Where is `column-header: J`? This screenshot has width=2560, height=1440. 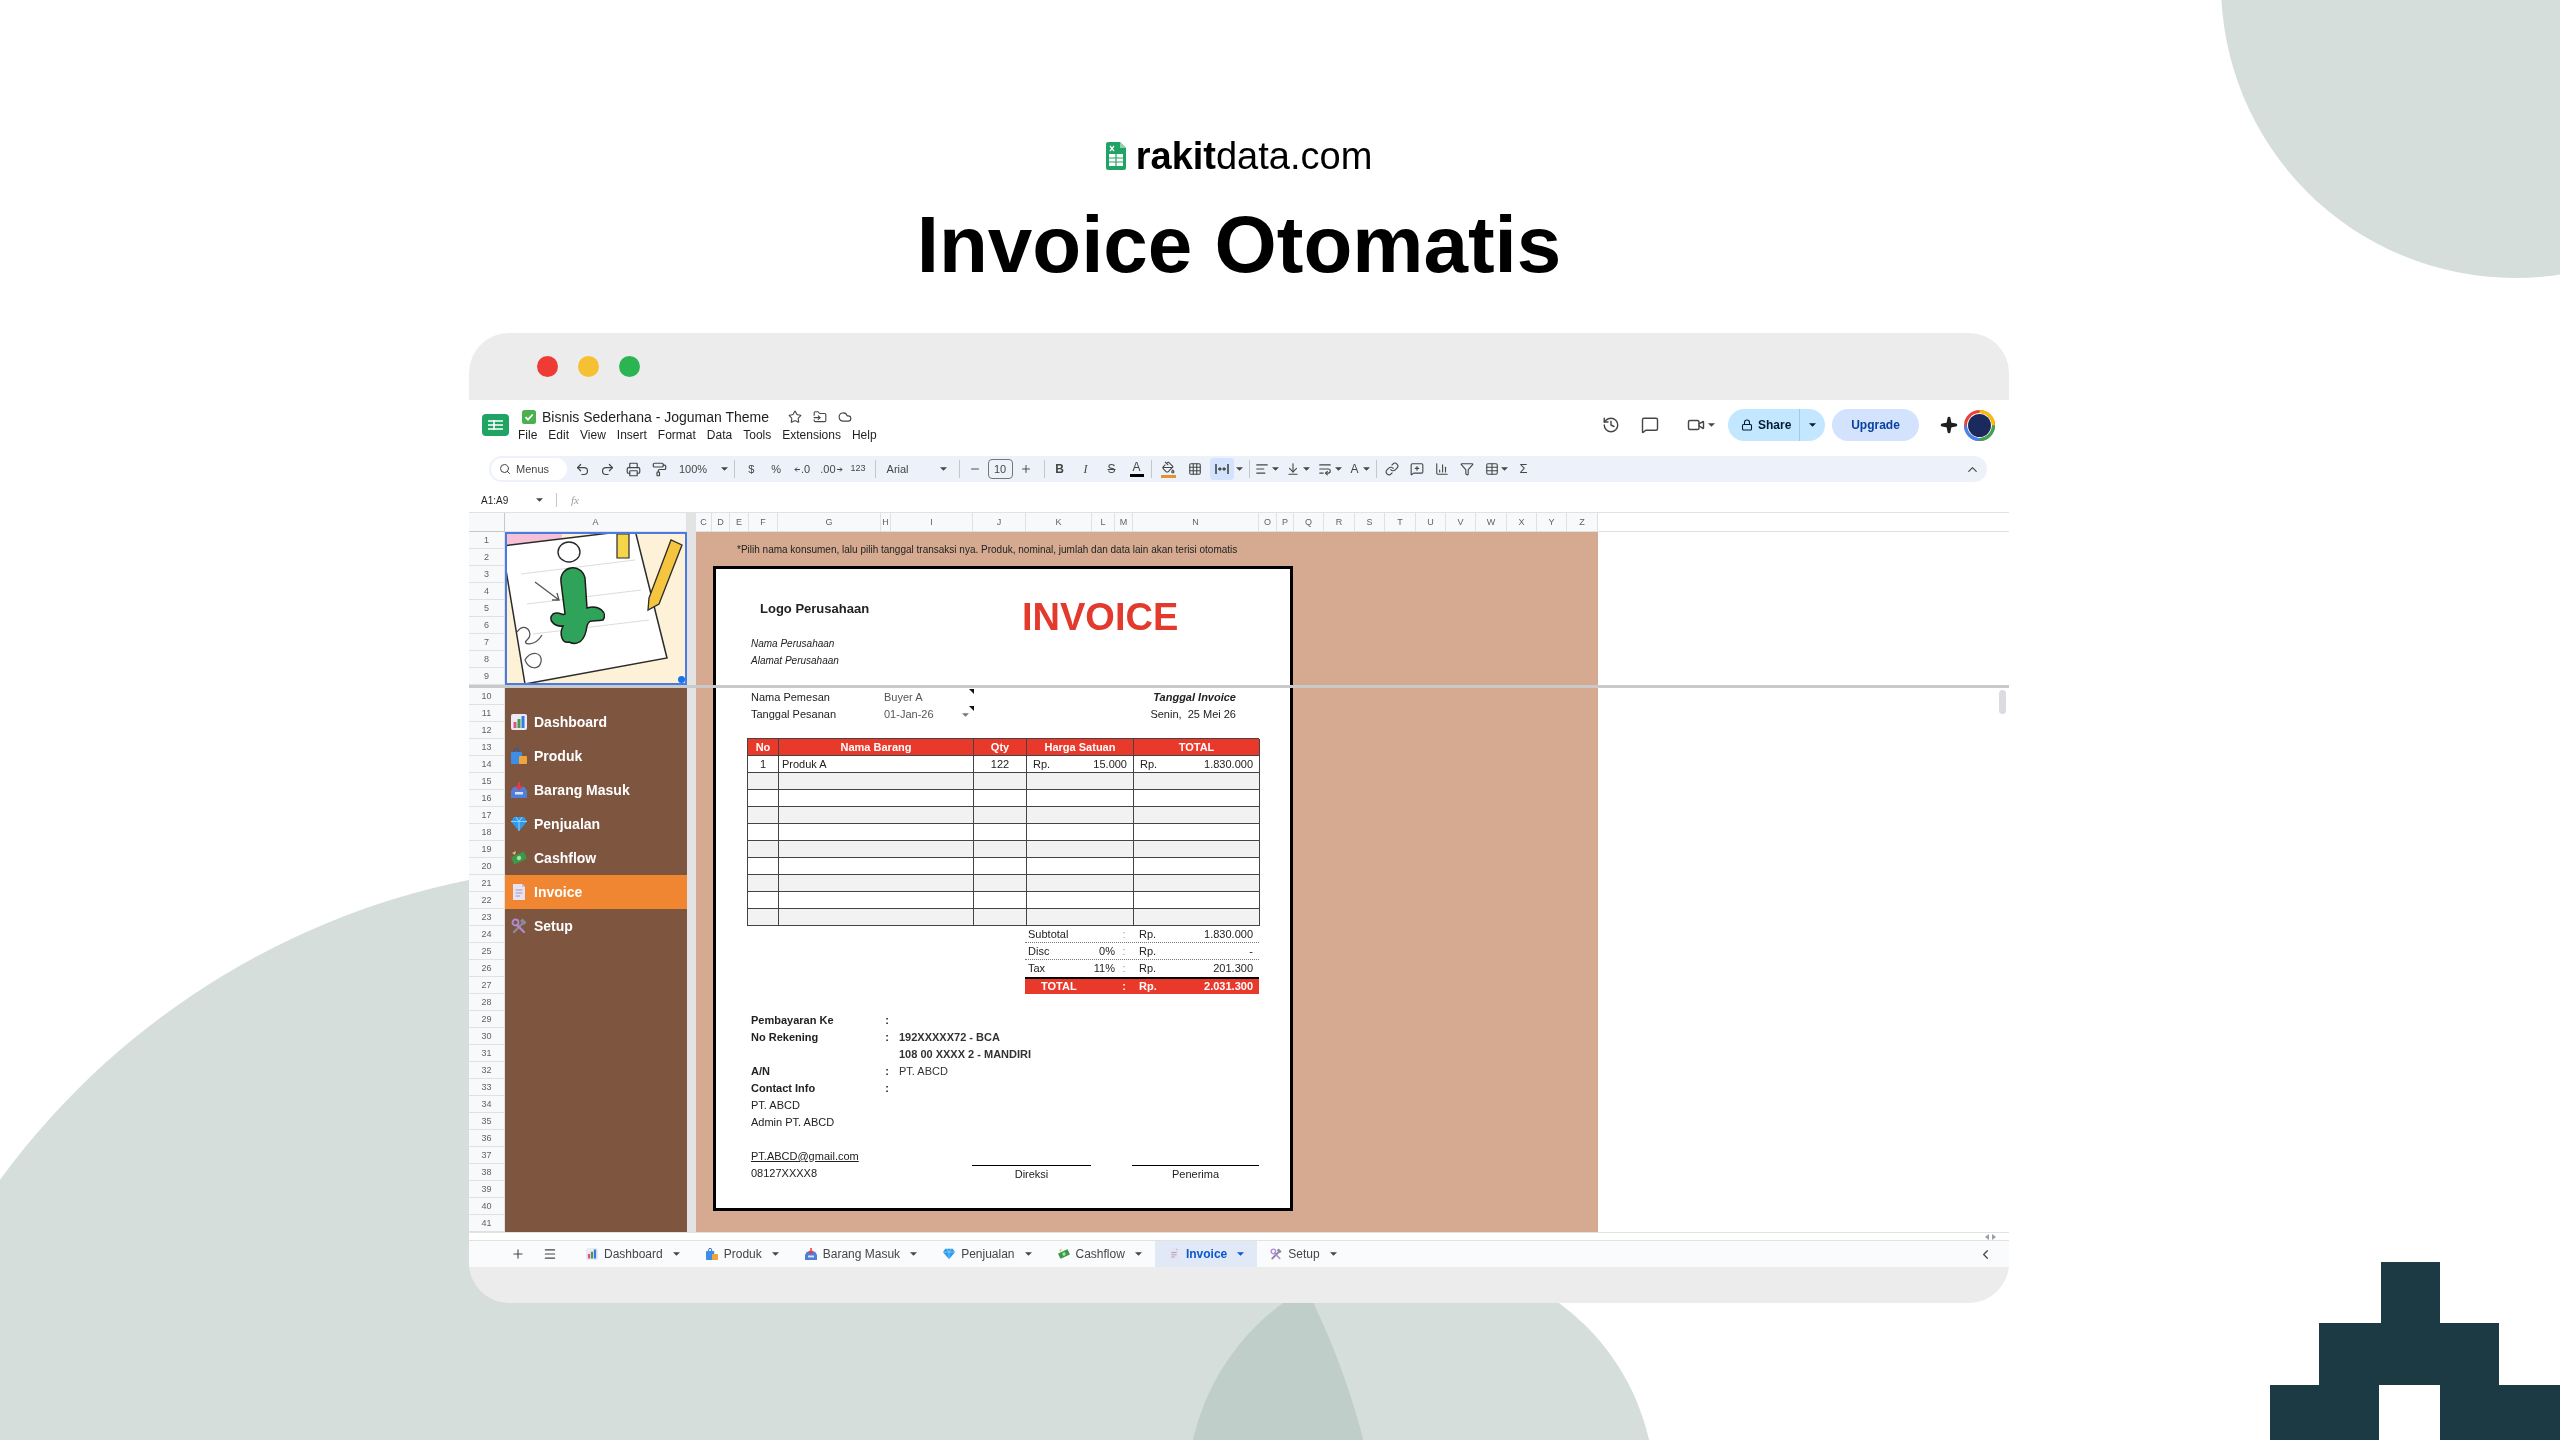 column-header: J is located at coordinates (999, 522).